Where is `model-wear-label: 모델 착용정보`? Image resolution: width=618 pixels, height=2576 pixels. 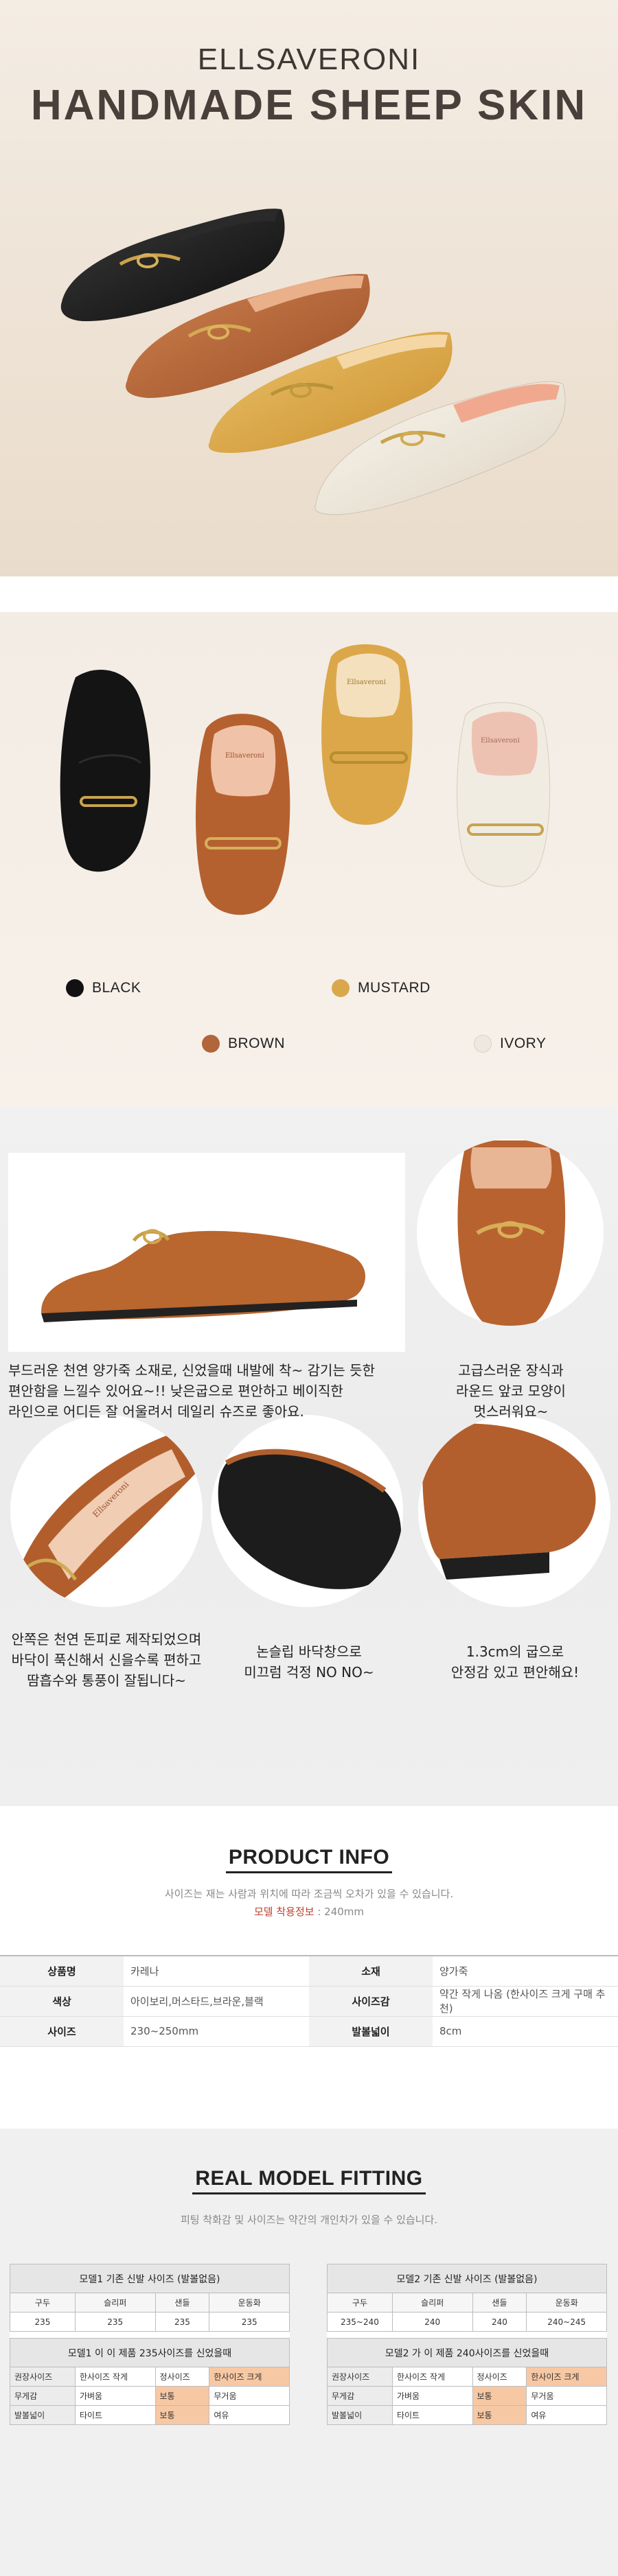 model-wear-label: 모델 착용정보 is located at coordinates (283, 1912).